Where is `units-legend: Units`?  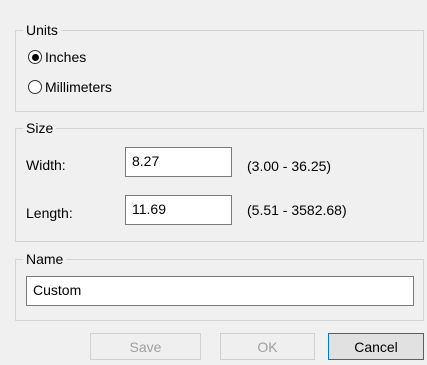 units-legend: Units is located at coordinates (42, 30).